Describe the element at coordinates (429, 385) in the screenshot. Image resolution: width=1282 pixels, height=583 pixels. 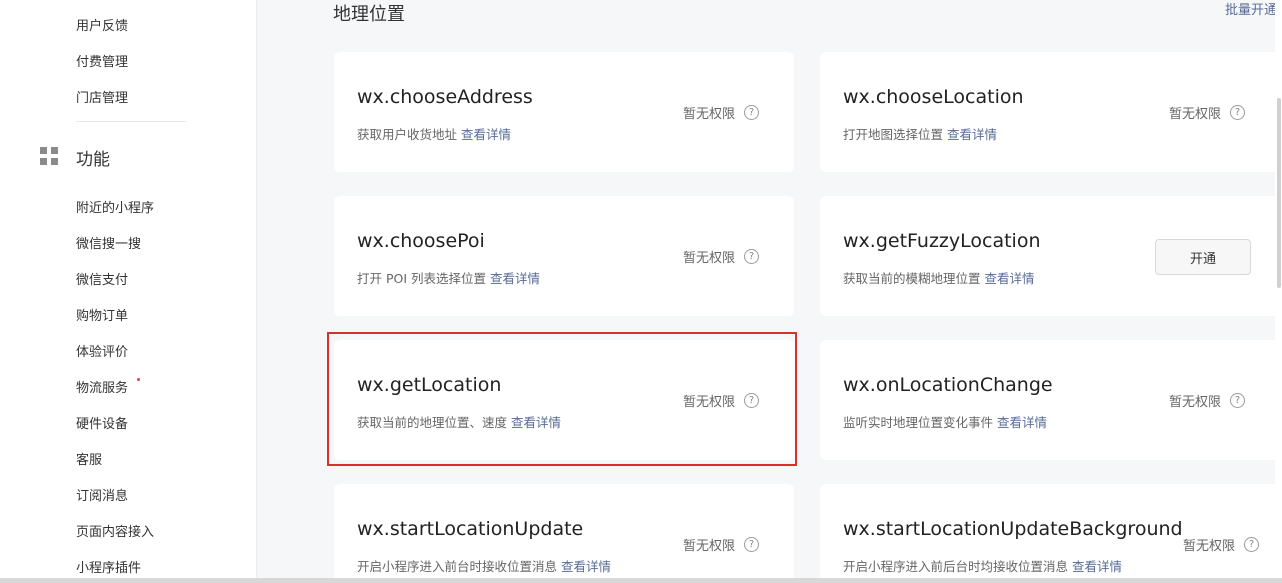
I see `api-name: wx.getLocation` at that location.